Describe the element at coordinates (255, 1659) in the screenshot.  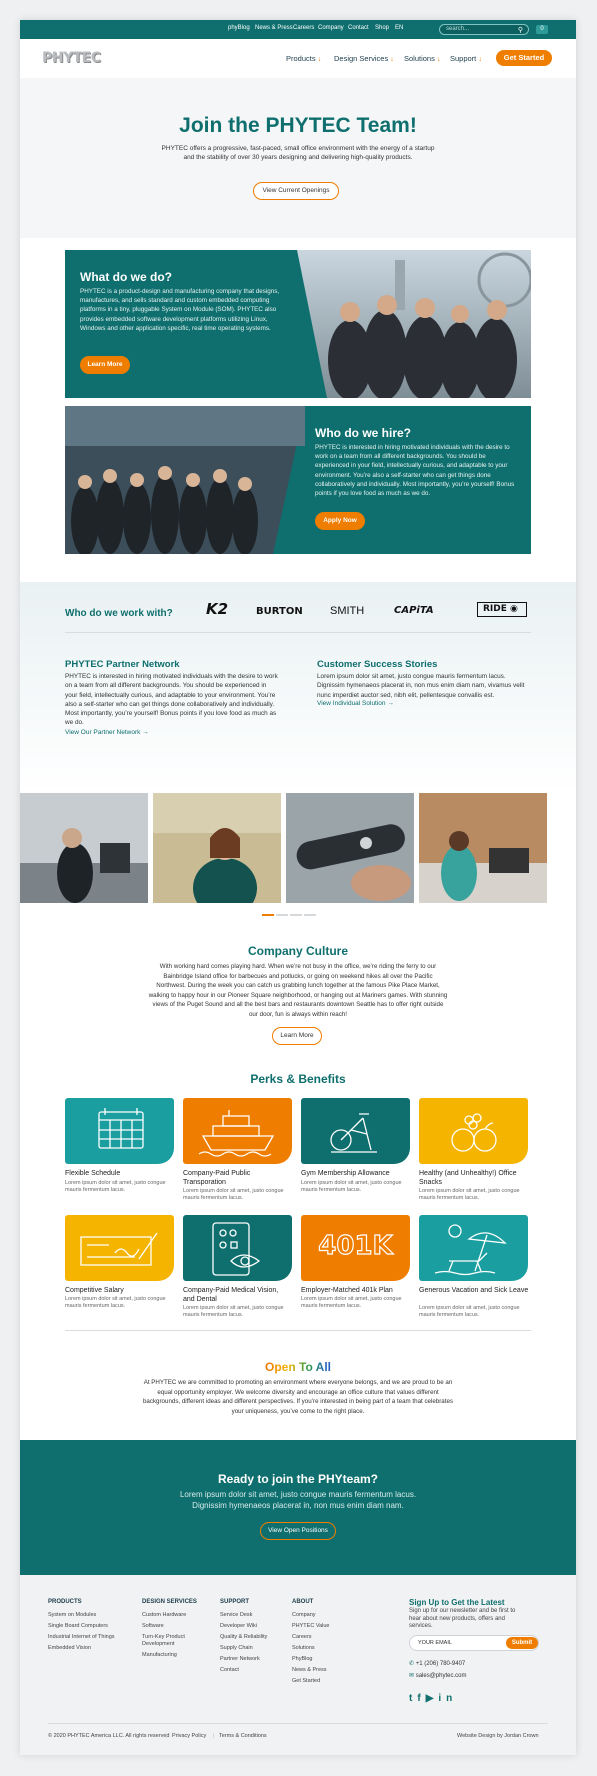
I see `footer-link: Partner Network` at that location.